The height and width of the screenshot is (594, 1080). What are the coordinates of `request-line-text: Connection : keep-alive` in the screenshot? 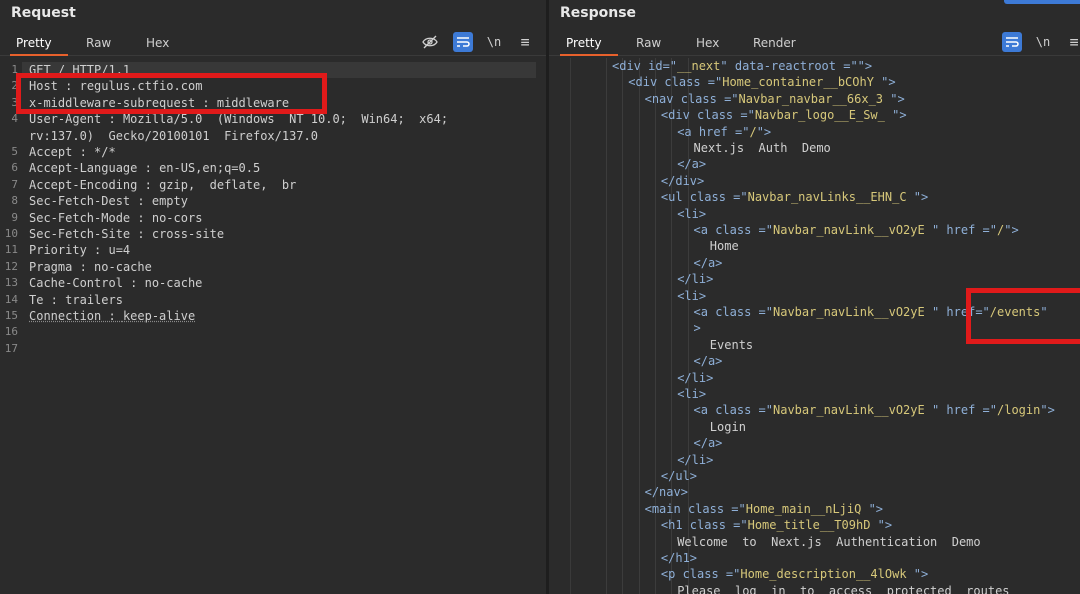 It's located at (112, 316).